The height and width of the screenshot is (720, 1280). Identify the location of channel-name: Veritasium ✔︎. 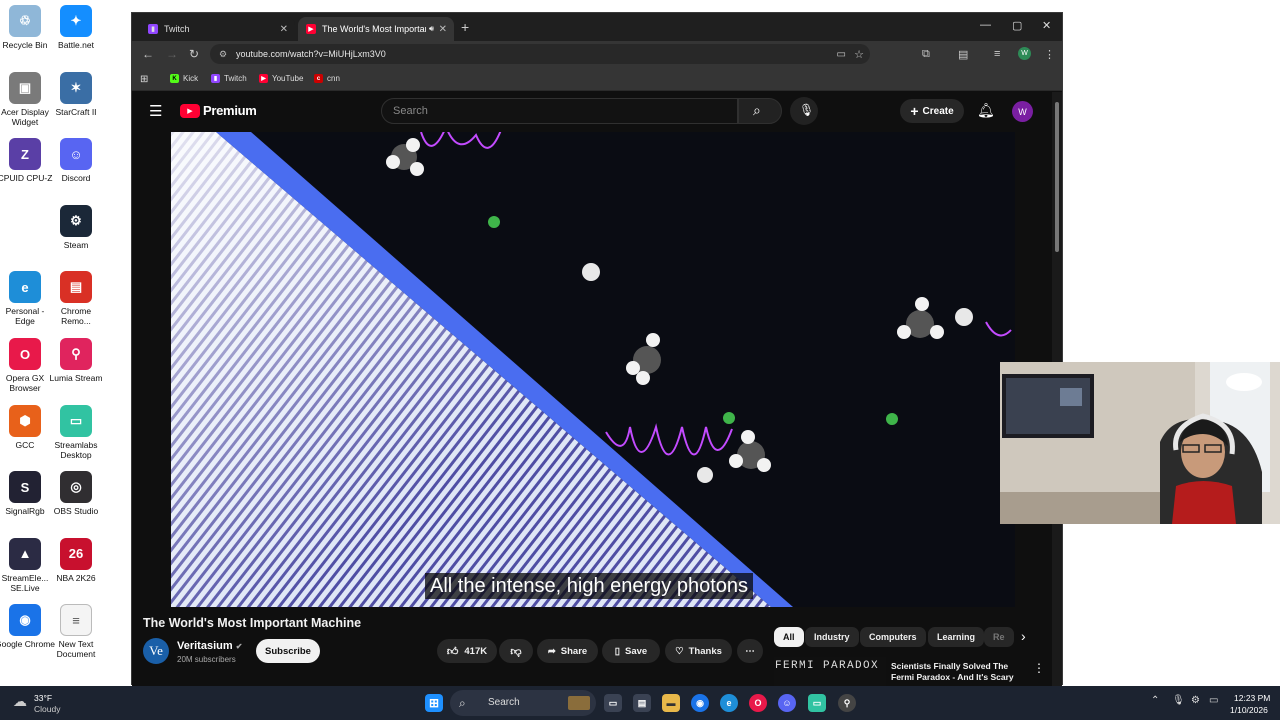
(209, 646).